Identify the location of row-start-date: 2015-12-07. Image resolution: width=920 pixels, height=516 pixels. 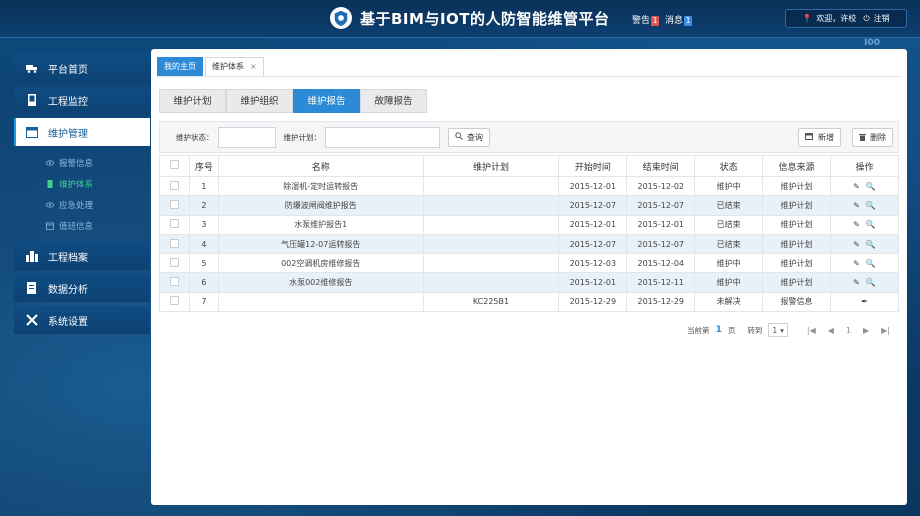
(593, 244).